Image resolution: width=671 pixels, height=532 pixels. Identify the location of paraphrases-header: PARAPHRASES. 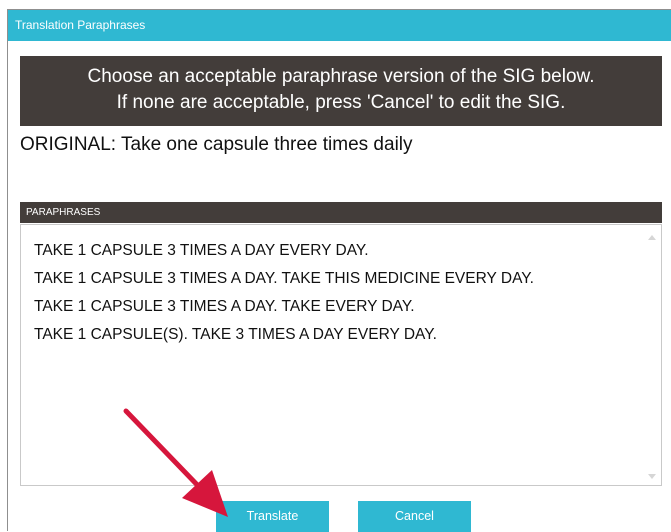
(341, 212).